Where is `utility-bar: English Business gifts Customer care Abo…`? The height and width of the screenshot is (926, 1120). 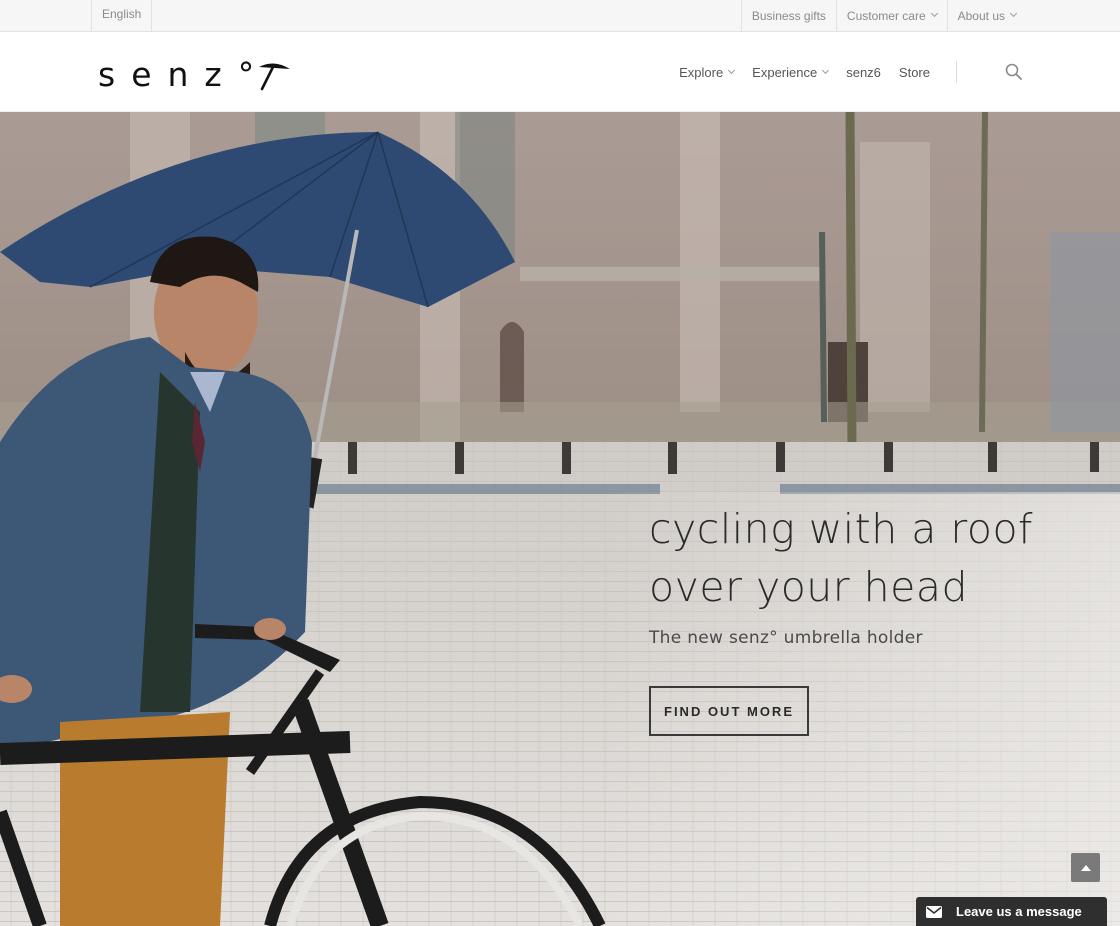 utility-bar: English Business gifts Customer care Abo… is located at coordinates (560, 16).